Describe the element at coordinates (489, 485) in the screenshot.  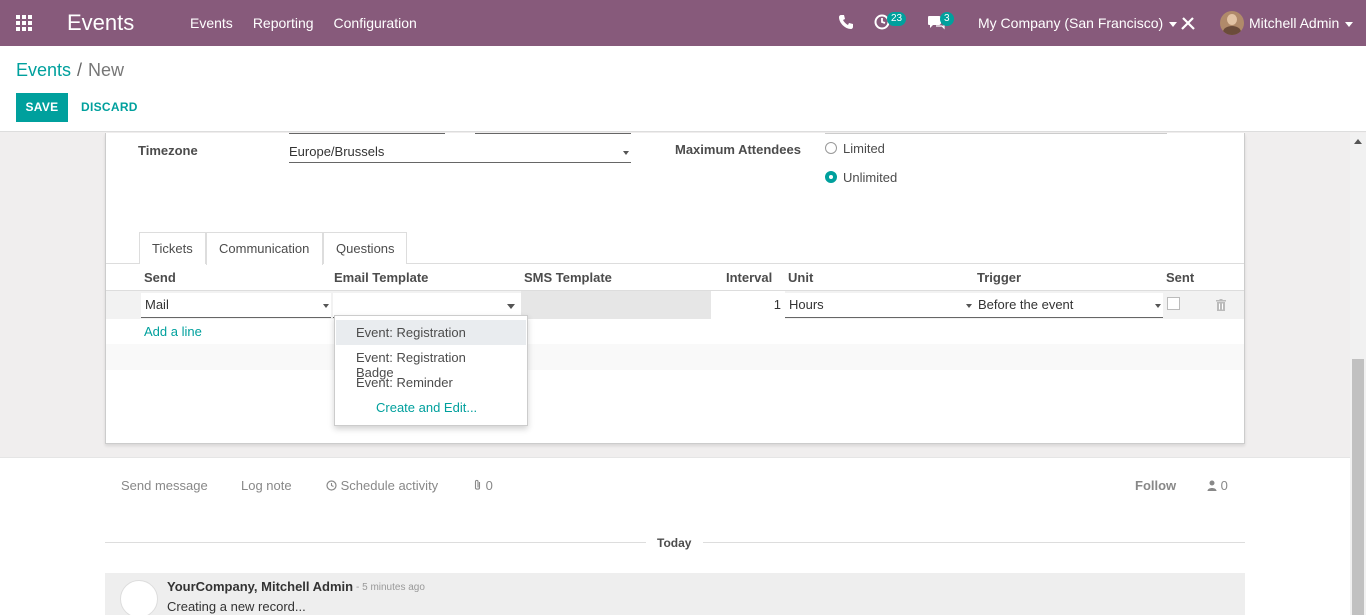
I see `attachments-count: 0` at that location.